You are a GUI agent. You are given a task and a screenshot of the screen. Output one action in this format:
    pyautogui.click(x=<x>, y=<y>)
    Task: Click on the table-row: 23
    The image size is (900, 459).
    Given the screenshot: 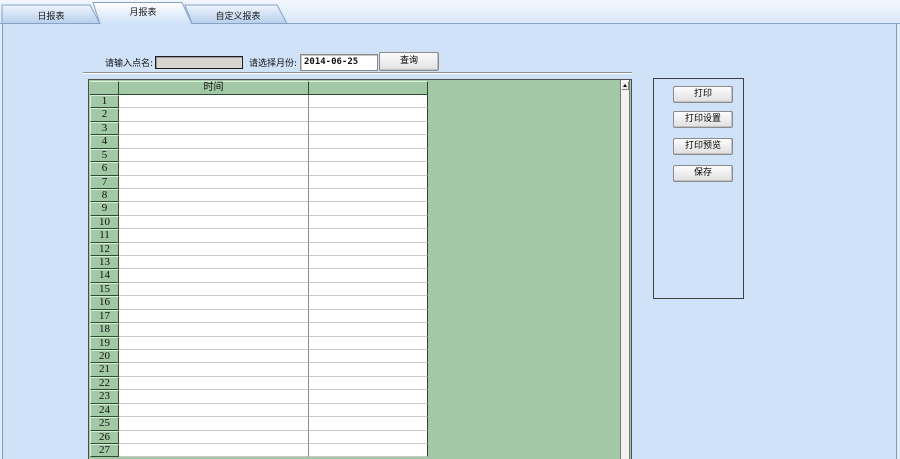 What is the action you would take?
    pyautogui.click(x=259, y=397)
    